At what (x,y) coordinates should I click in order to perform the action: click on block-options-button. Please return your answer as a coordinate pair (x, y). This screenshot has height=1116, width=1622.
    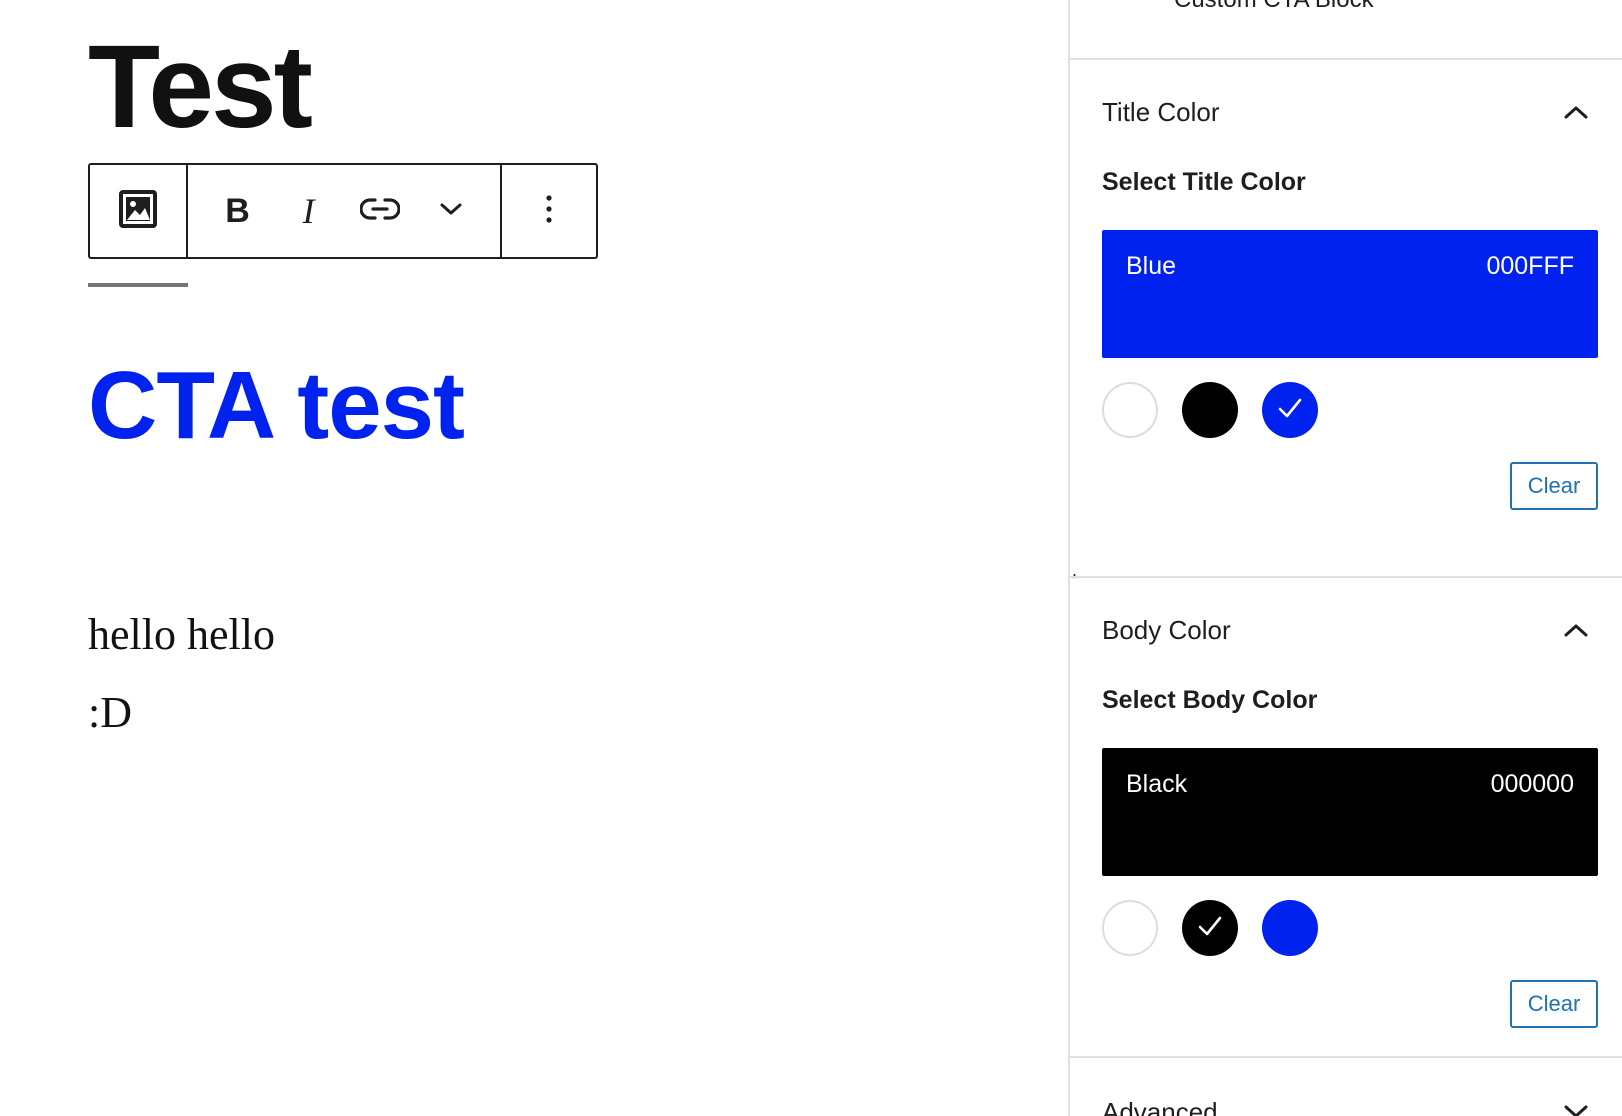
    Looking at the image, I should click on (549, 211).